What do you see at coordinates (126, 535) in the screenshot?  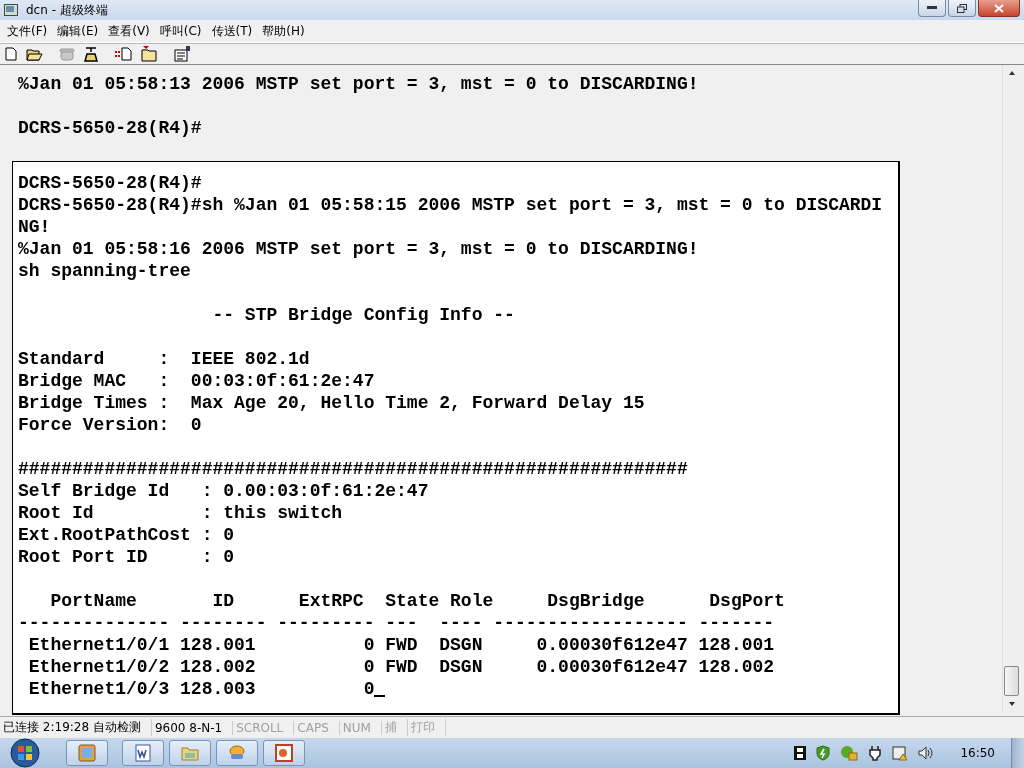 I see `terminal-line: Ext.RootPathCost : 0` at bounding box center [126, 535].